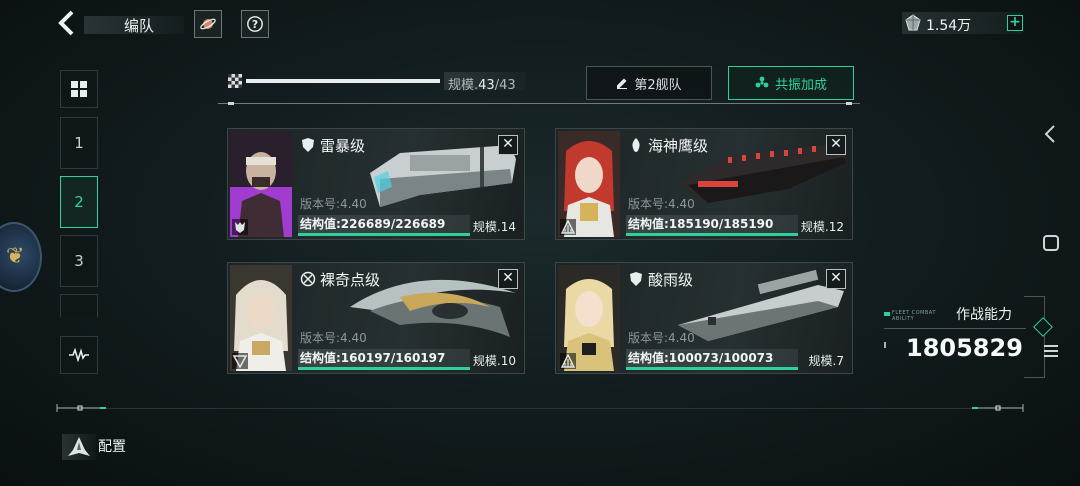 This screenshot has width=1080, height=486. I want to click on ship-card: 酸雨级 ✕ 版本号:4.40 结构值:100073/100073 规模.7, so click(704, 318).